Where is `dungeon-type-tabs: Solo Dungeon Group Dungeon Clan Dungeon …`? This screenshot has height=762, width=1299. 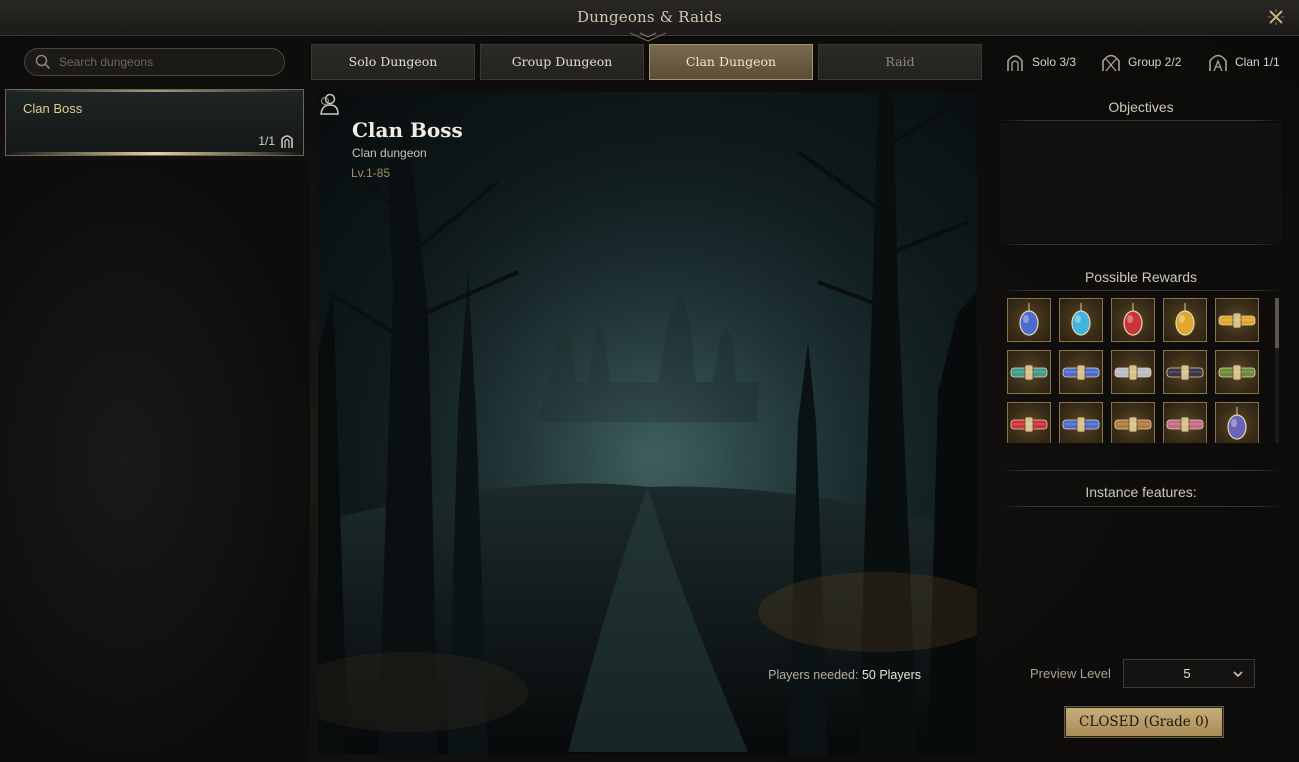 dungeon-type-tabs: Solo Dungeon Group Dungeon Clan Dungeon … is located at coordinates (647, 62).